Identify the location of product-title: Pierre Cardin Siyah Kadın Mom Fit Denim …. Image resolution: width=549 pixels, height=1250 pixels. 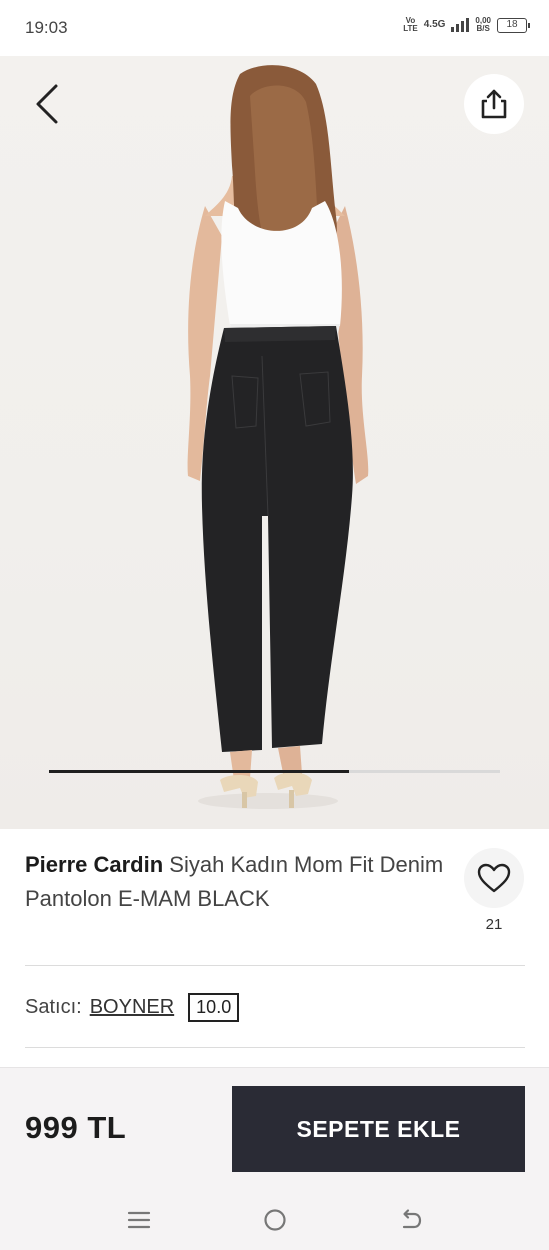
(235, 882).